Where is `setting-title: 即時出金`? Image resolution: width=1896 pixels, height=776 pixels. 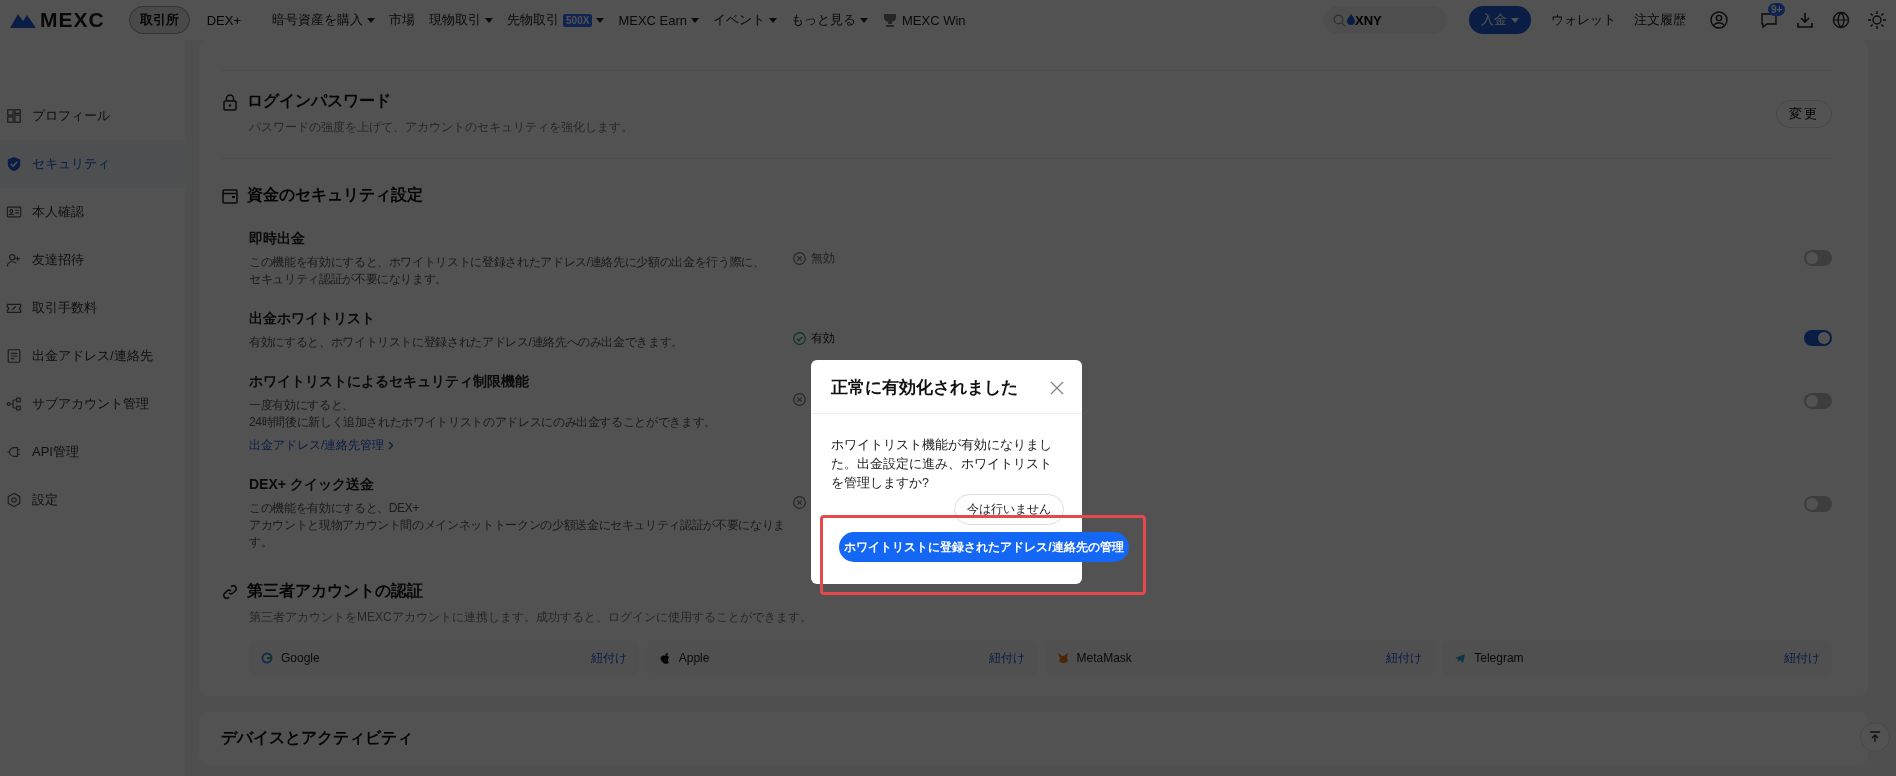 setting-title: 即時出金 is located at coordinates (277, 239).